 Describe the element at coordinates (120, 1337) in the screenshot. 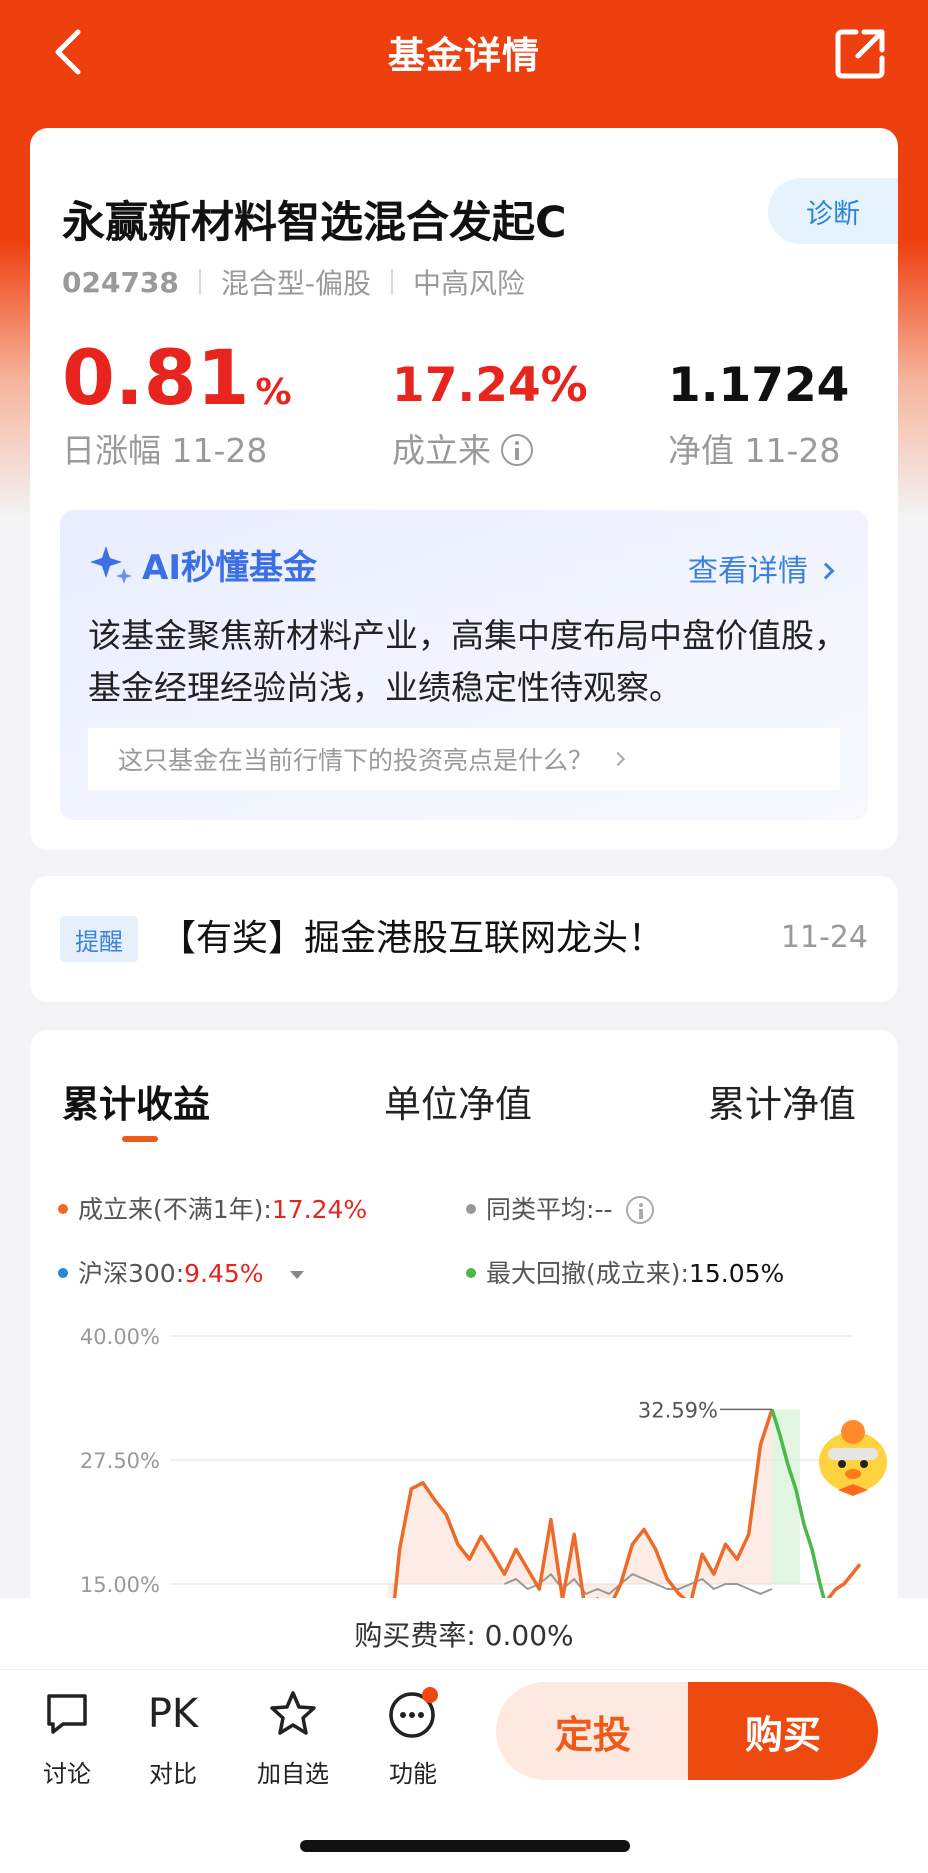

I see `y-tick-label: 40.00%` at that location.